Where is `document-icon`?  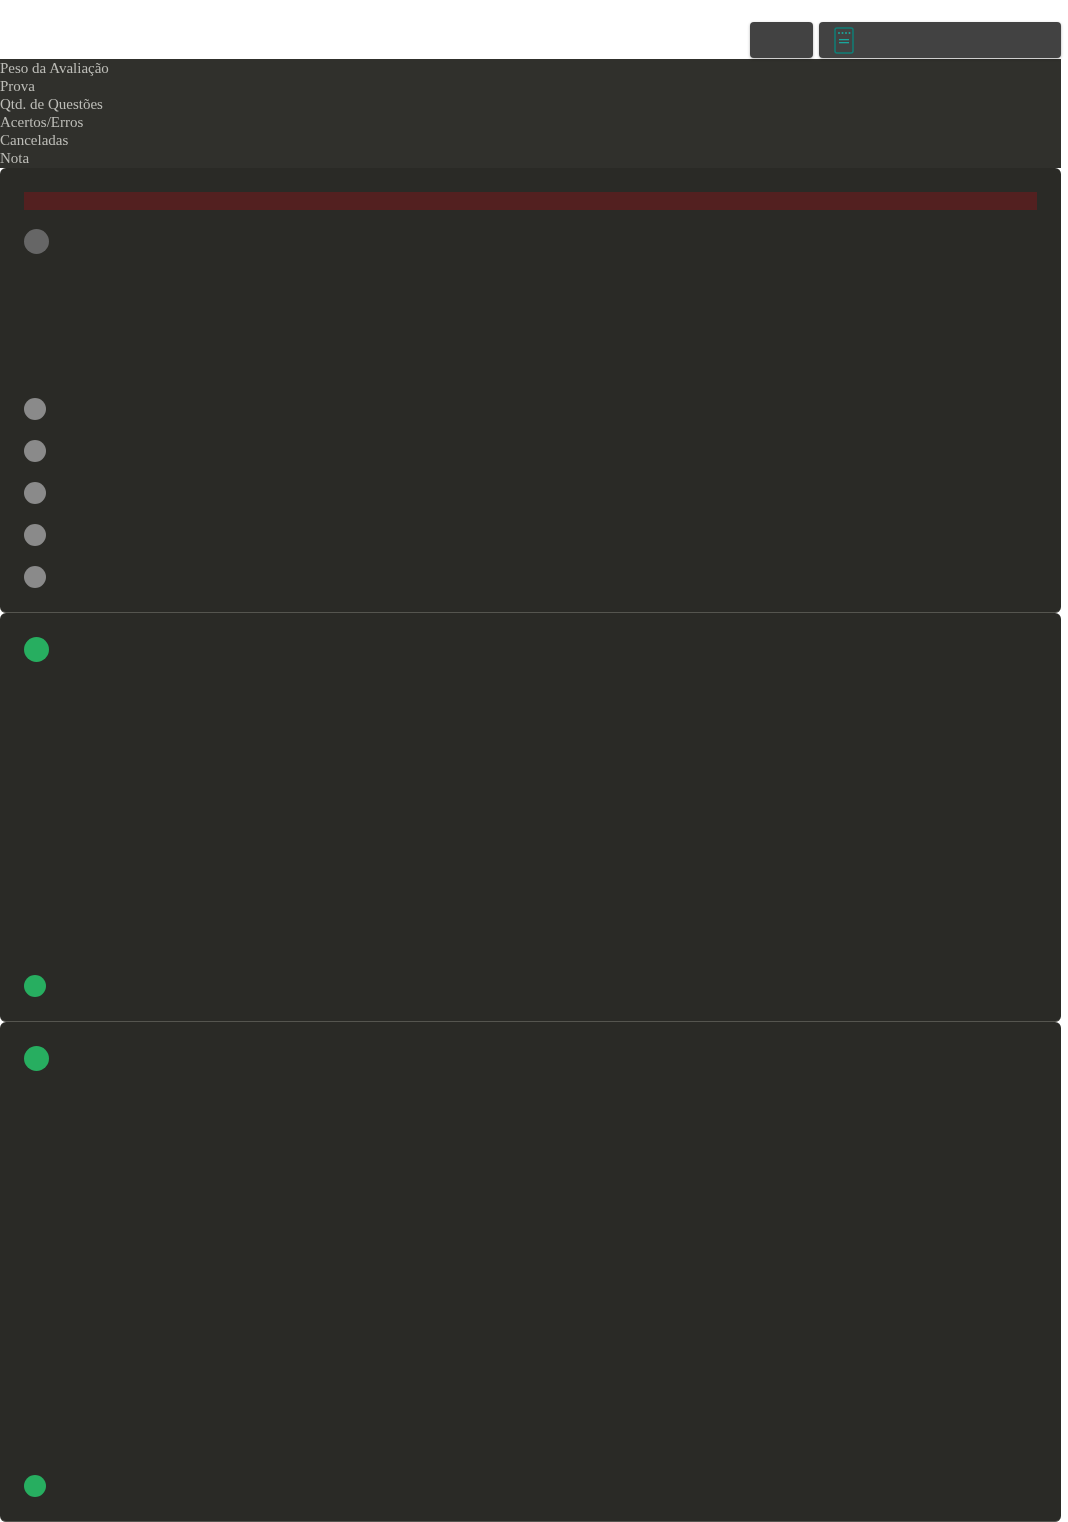
document-icon is located at coordinates (844, 40).